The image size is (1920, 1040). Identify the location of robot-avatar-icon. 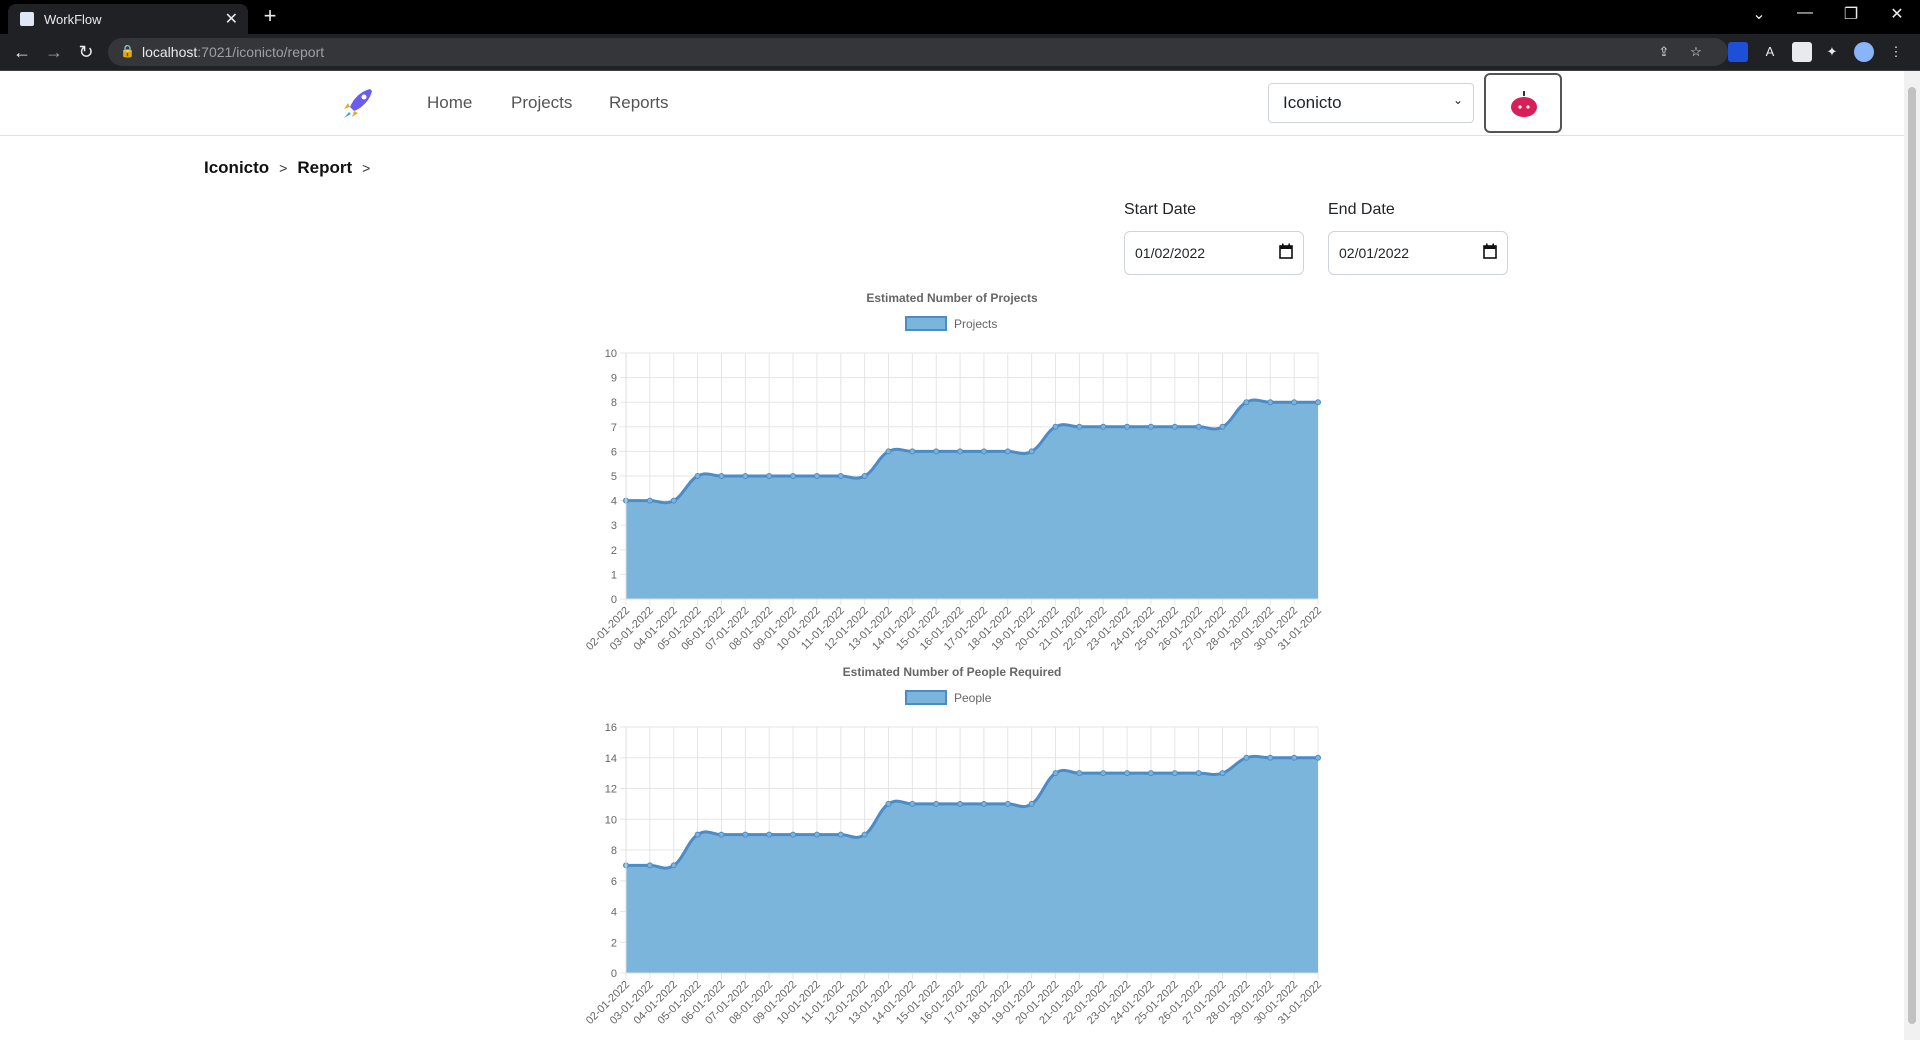
(1524, 104).